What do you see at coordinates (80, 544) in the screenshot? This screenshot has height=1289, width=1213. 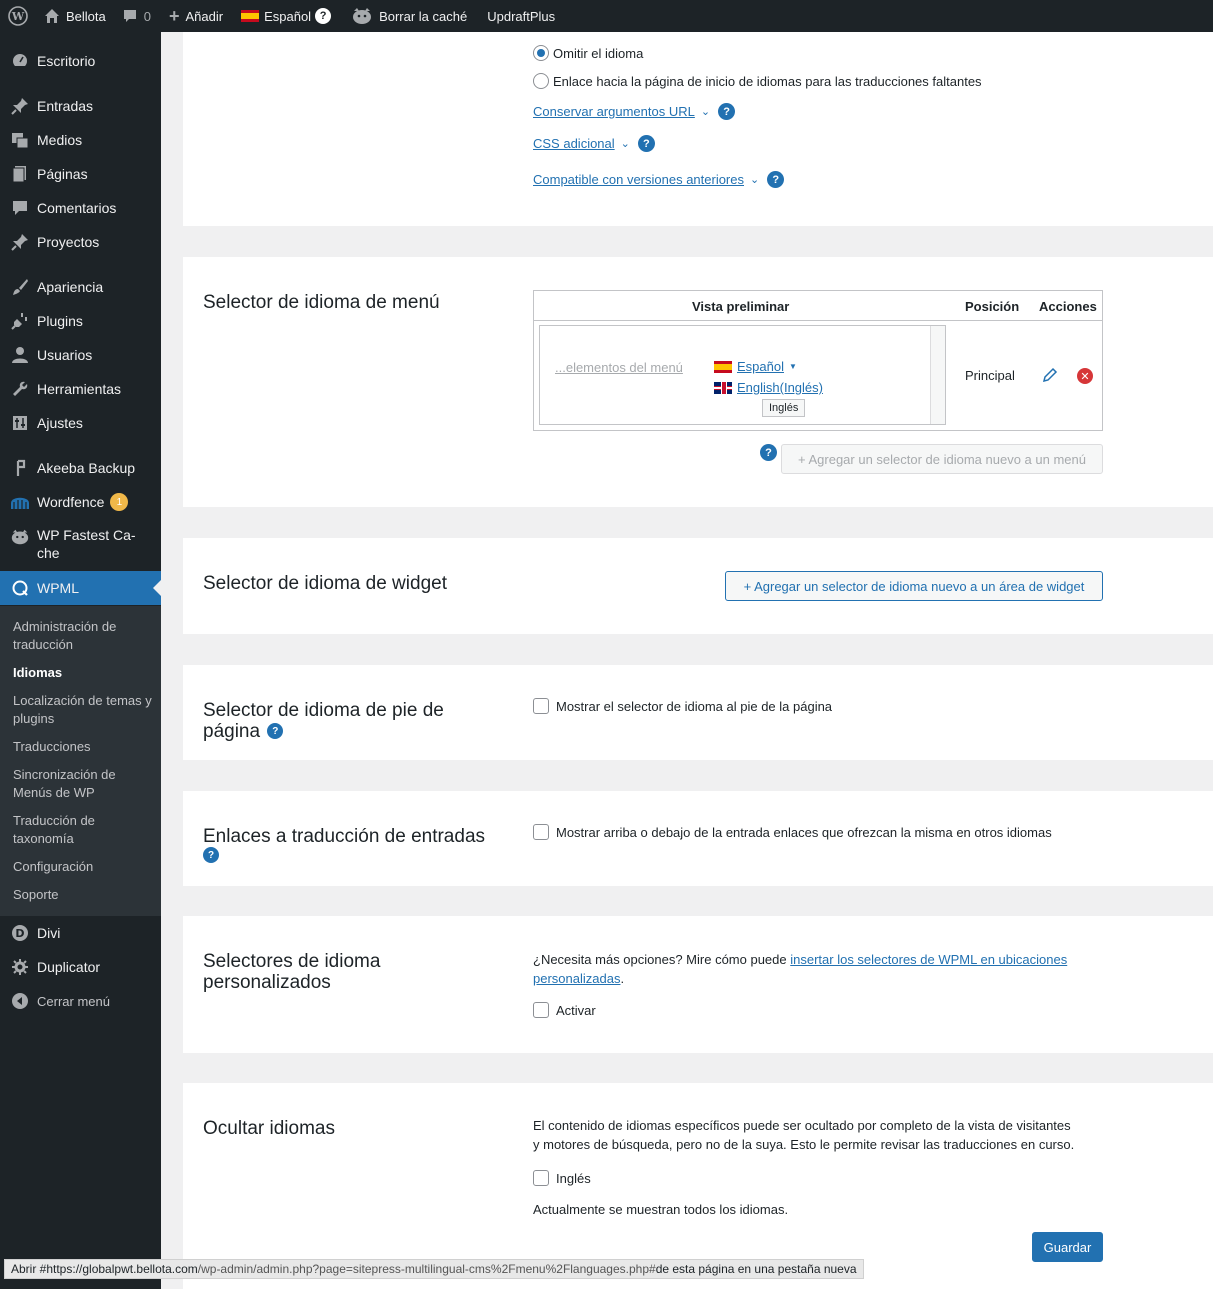 I see `menu-wp-fastest-cache: WP Fastest Ca- che` at bounding box center [80, 544].